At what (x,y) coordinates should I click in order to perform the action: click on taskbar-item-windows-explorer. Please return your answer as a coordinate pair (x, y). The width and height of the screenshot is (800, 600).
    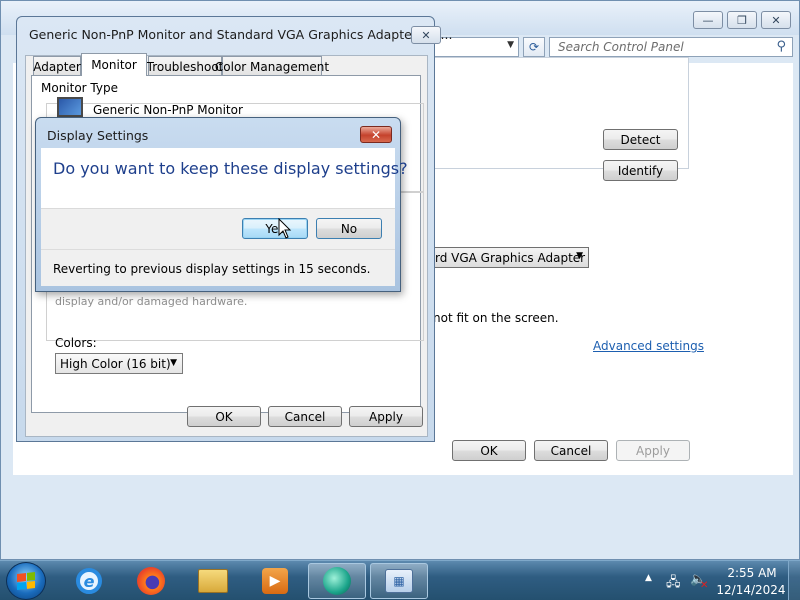
    Looking at the image, I should click on (213, 581).